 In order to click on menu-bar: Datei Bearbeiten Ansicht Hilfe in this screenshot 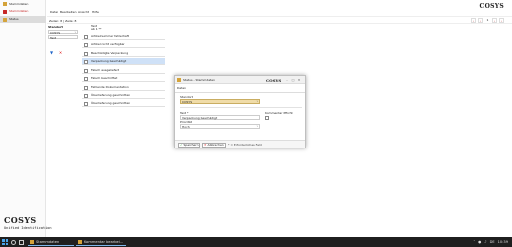, I will do `click(279, 12)`.